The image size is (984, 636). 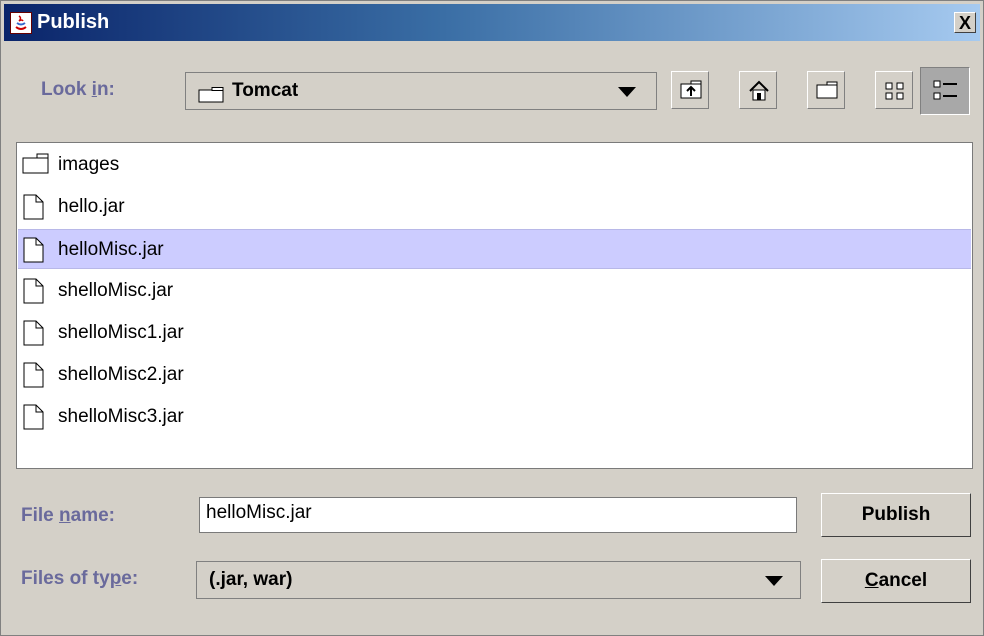 I want to click on list-view-icon, so click(x=894, y=91).